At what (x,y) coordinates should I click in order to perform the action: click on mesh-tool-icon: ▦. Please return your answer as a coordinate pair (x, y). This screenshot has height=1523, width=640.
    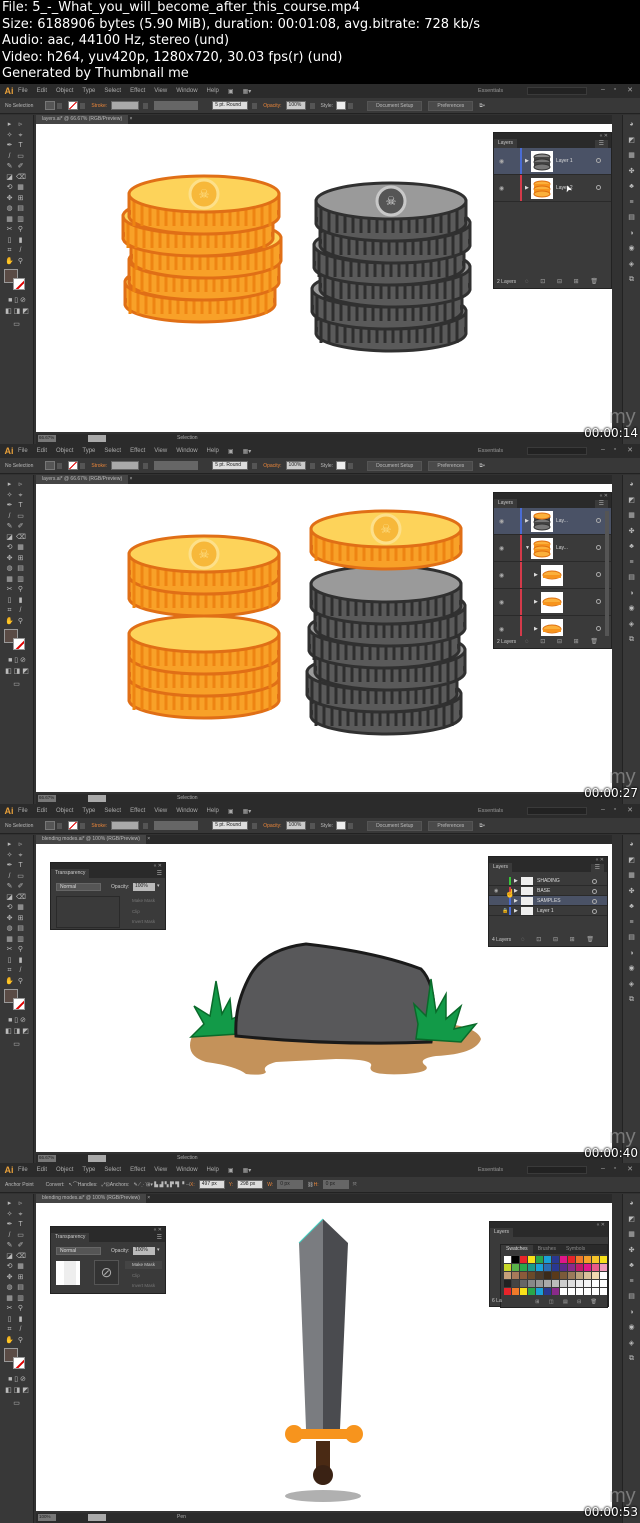
    Looking at the image, I should click on (9, 940).